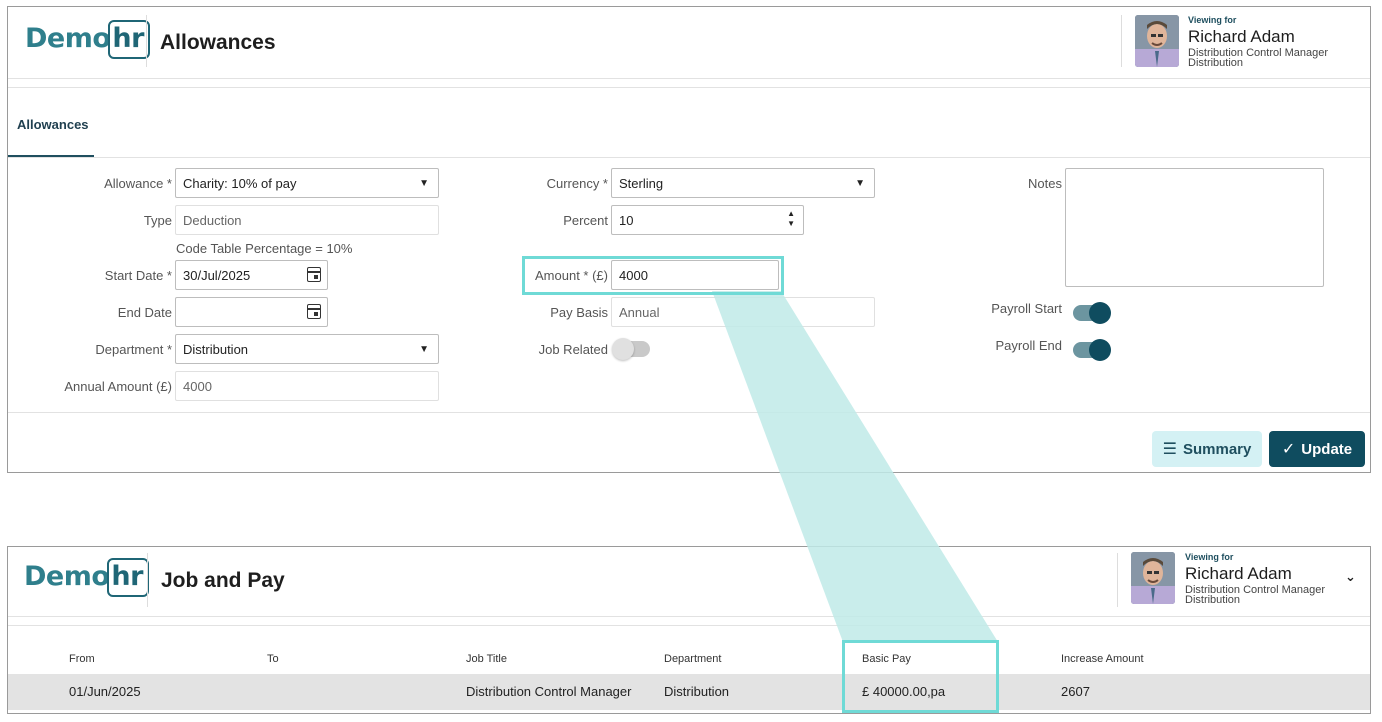 This screenshot has width=1382, height=722. I want to click on callout-wedge, so click(855, 466).